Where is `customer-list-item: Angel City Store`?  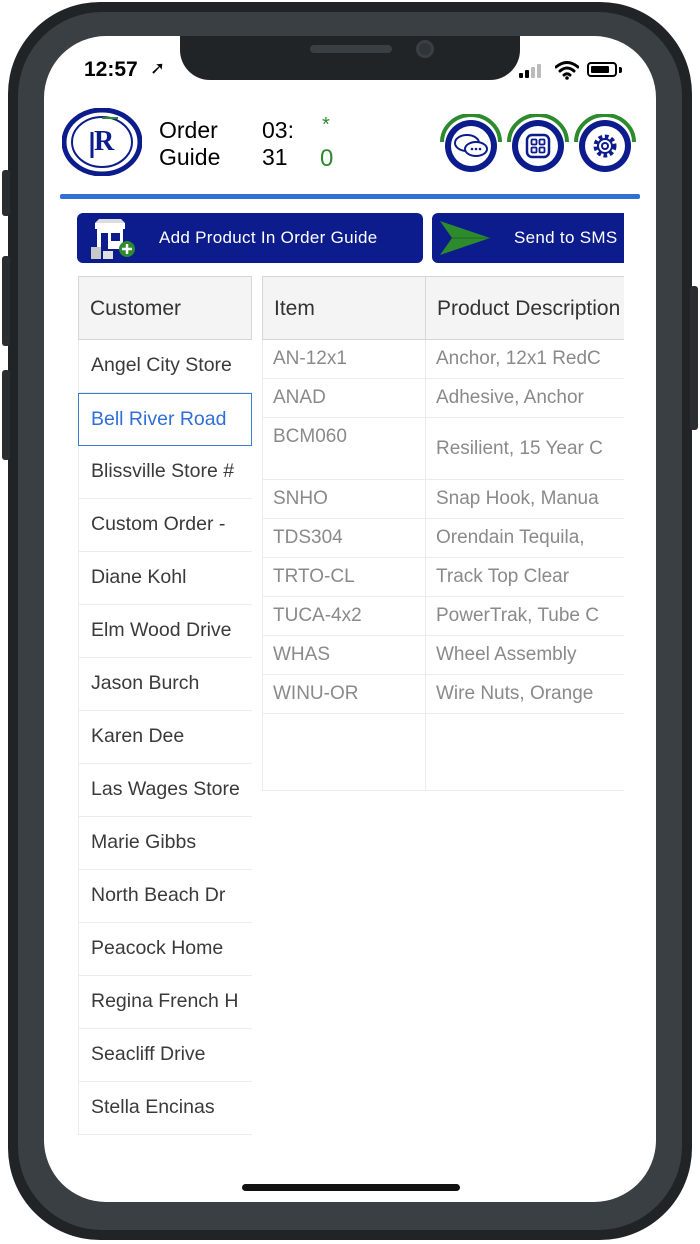
customer-list-item: Angel City Store is located at coordinates (165, 366).